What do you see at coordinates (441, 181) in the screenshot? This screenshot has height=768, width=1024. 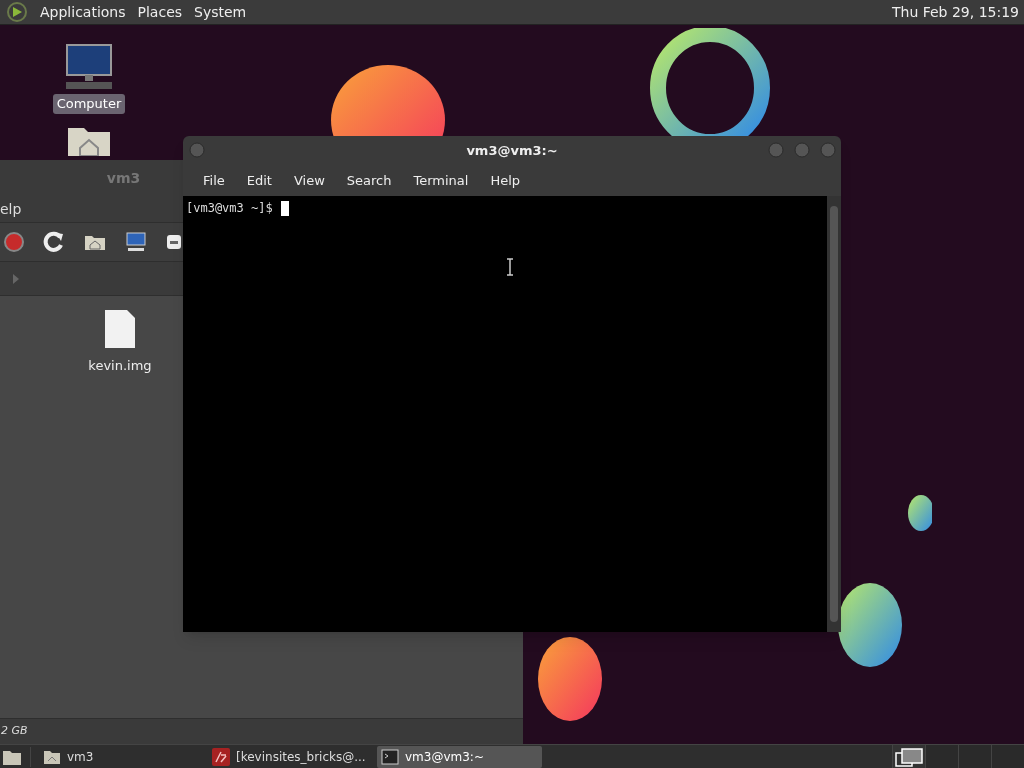 I see `menu-item: Terminal` at bounding box center [441, 181].